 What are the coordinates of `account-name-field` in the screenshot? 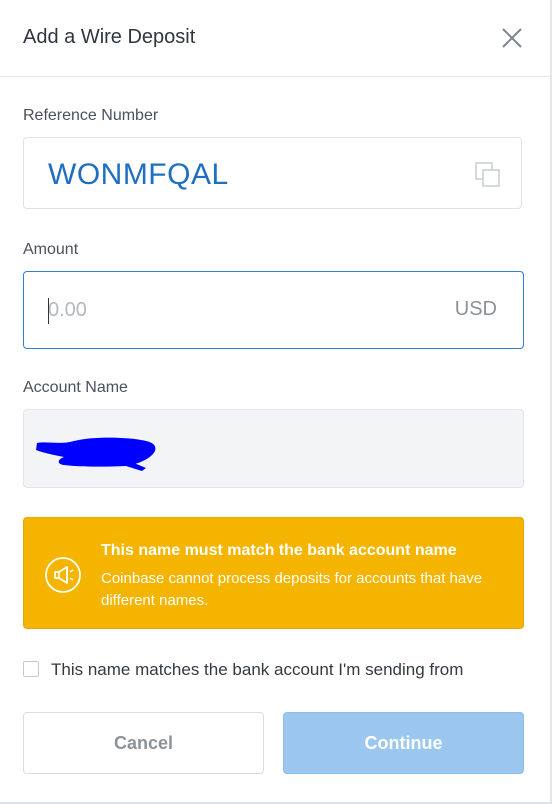 It's located at (273, 448).